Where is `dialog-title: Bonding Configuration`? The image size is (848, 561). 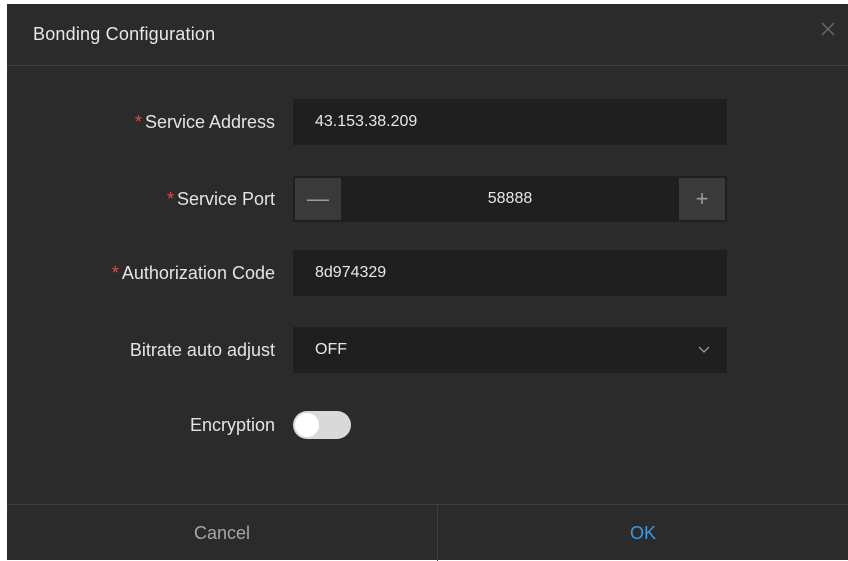 dialog-title: Bonding Configuration is located at coordinates (124, 34).